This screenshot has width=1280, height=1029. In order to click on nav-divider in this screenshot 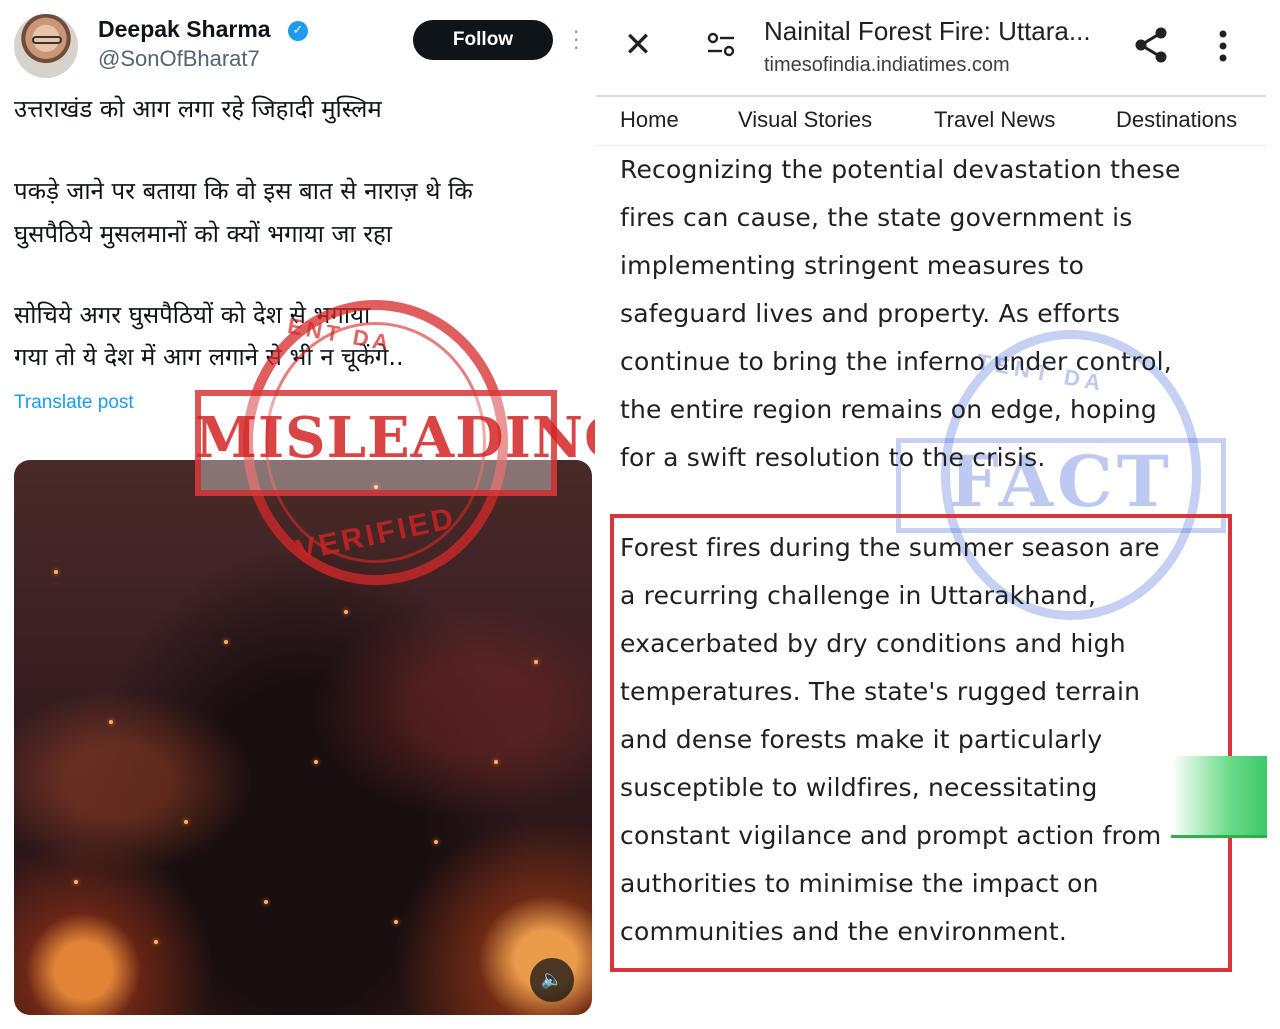, I will do `click(931, 145)`.